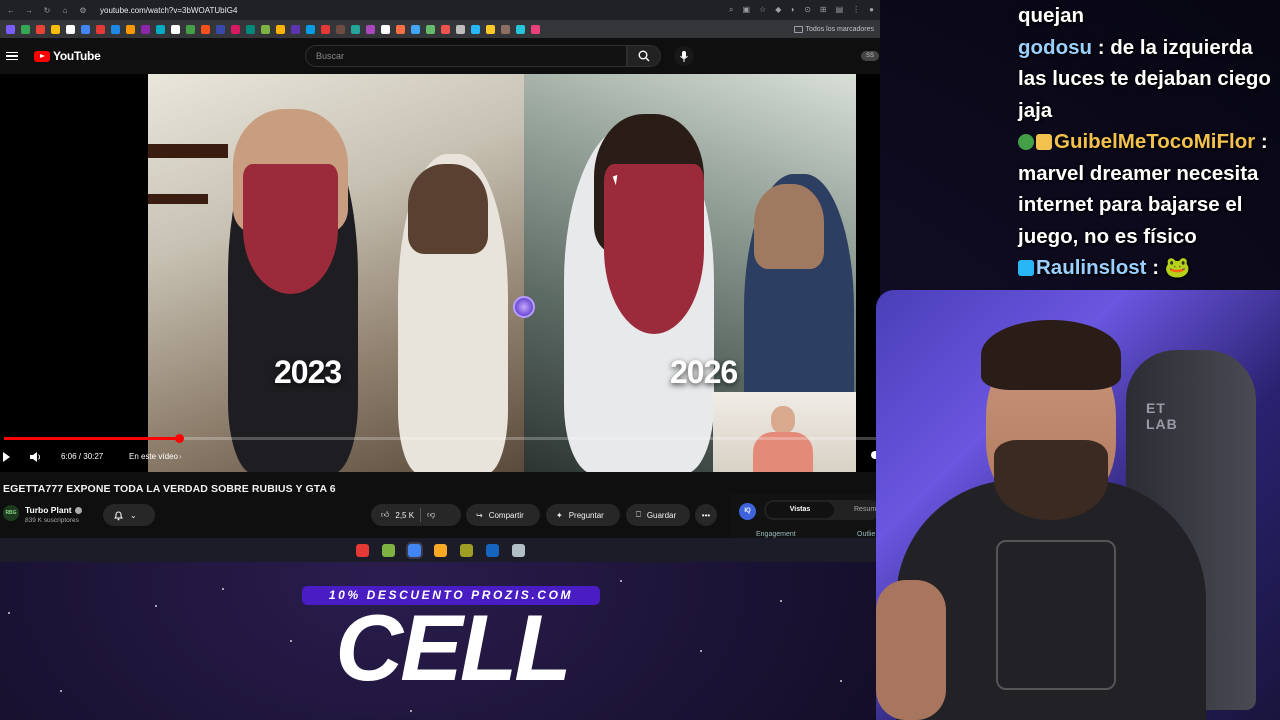  I want to click on save-button: ⎕ Guardar, so click(658, 515).